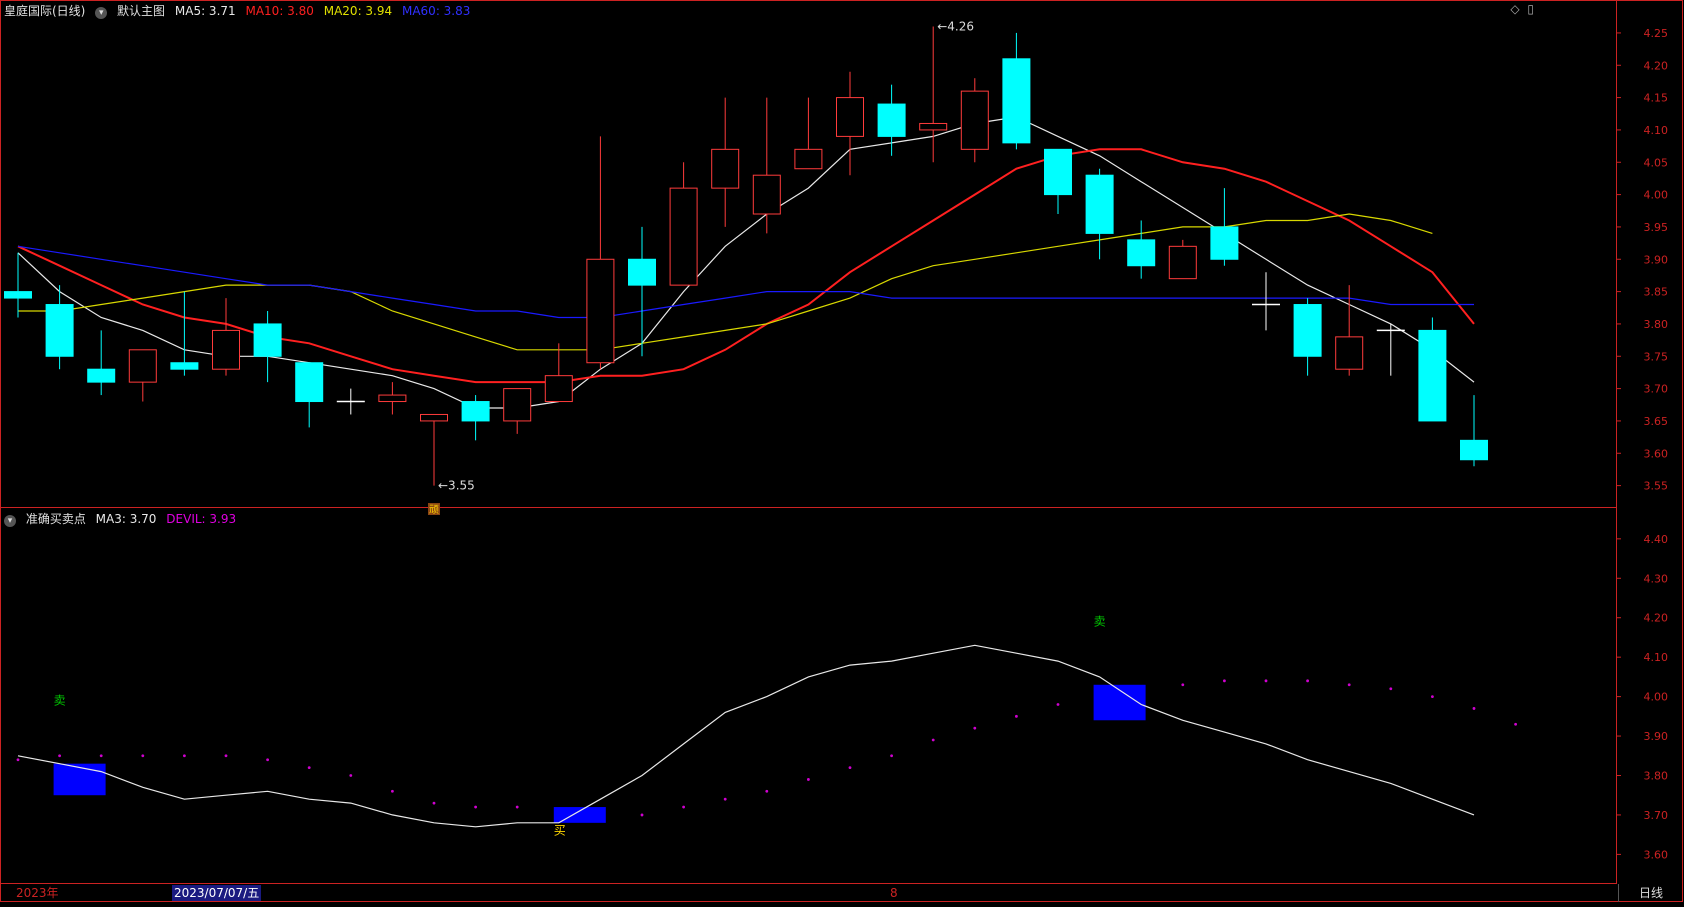  I want to click on devil-value: DEVIL: 3.93, so click(201, 519).